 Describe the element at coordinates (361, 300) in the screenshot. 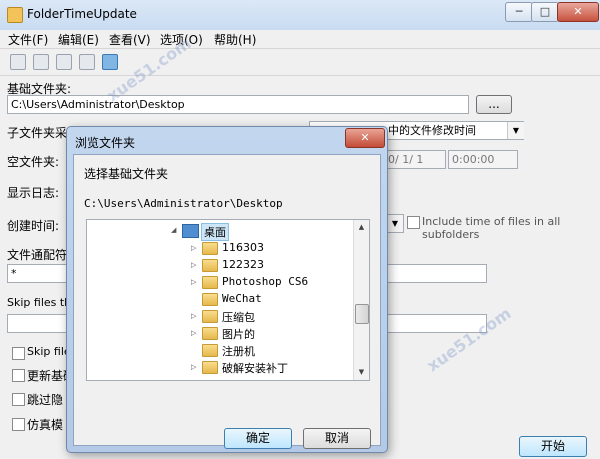

I see `tree-scrollbar: ▲ ▼` at that location.